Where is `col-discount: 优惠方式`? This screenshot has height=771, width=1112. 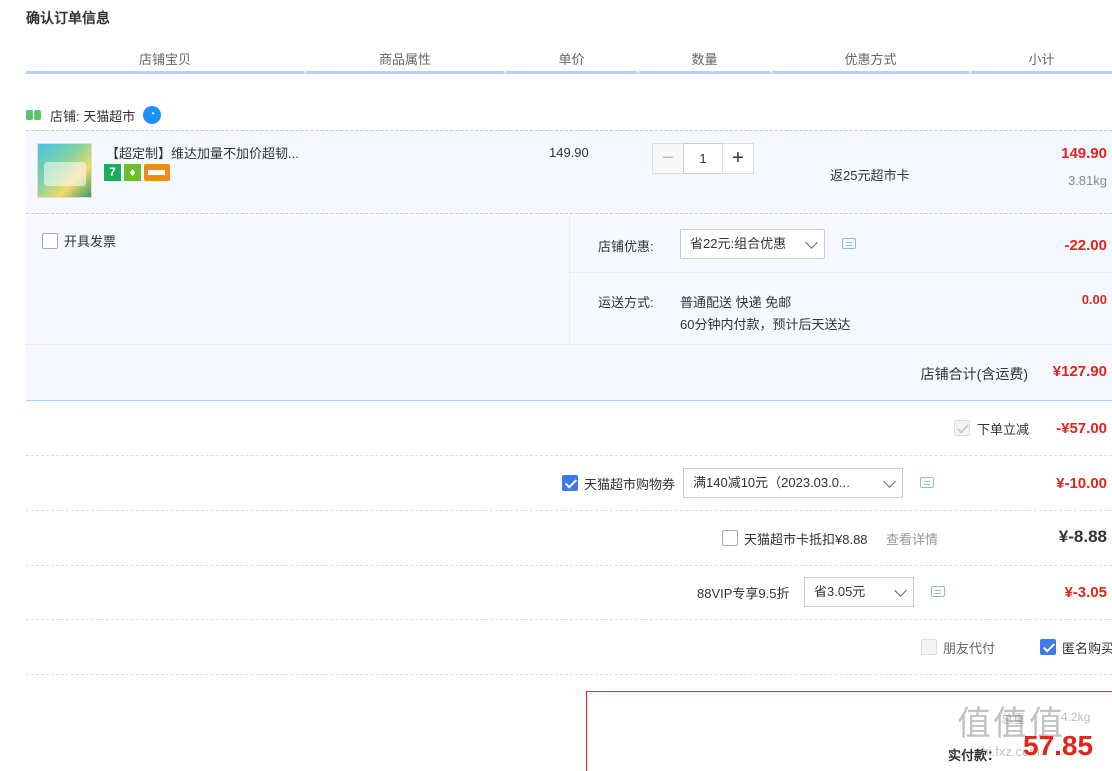 col-discount: 优惠方式 is located at coordinates (871, 62).